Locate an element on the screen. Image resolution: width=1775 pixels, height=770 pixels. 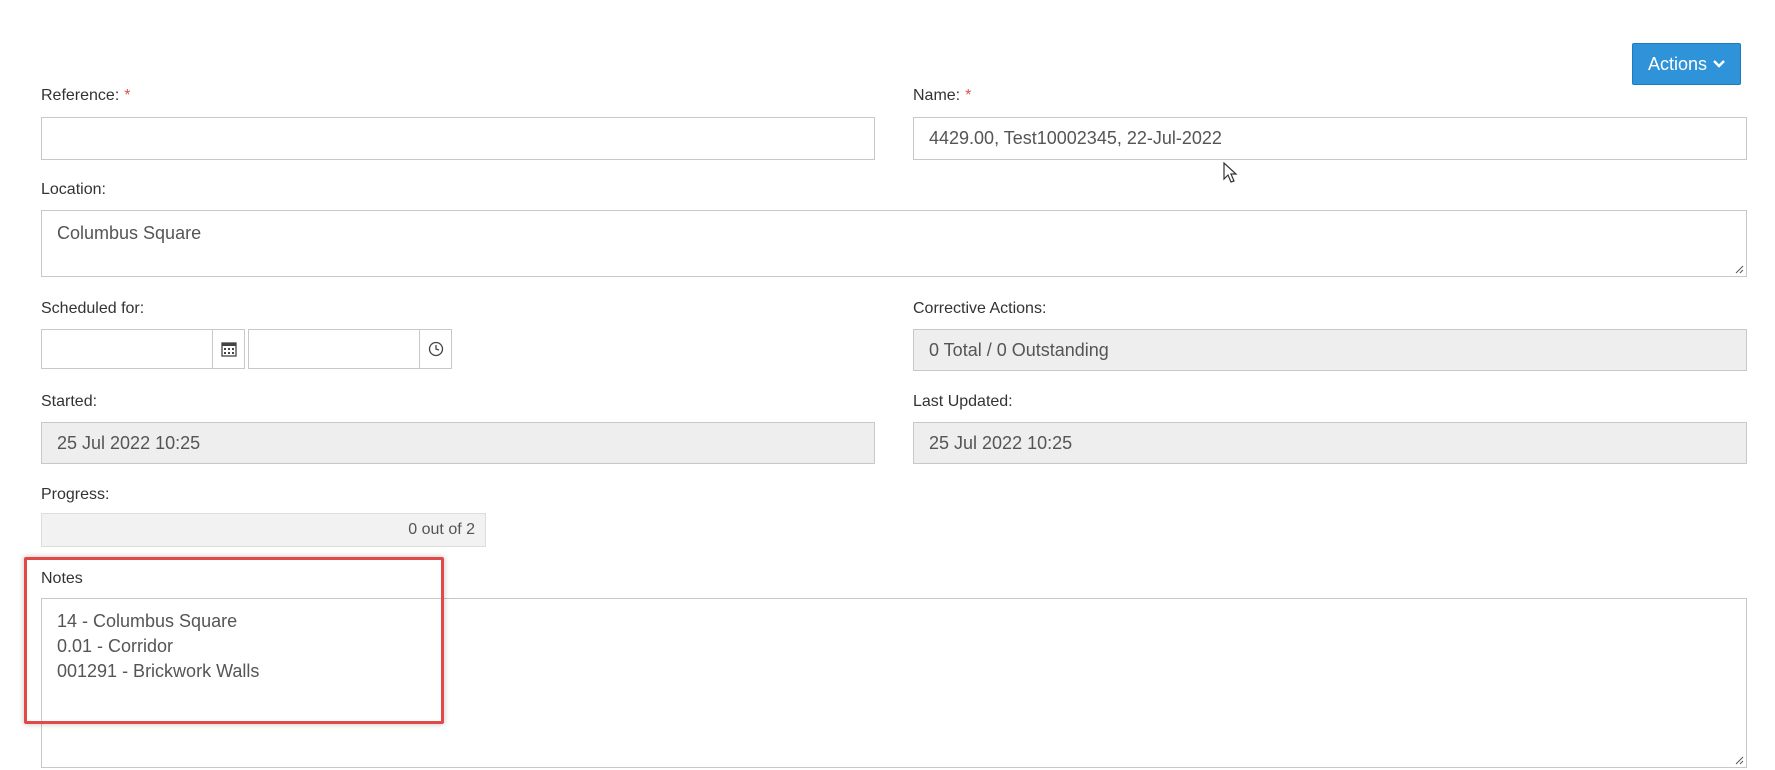
started-value: 25 Jul 2022 10:25 is located at coordinates (129, 442).